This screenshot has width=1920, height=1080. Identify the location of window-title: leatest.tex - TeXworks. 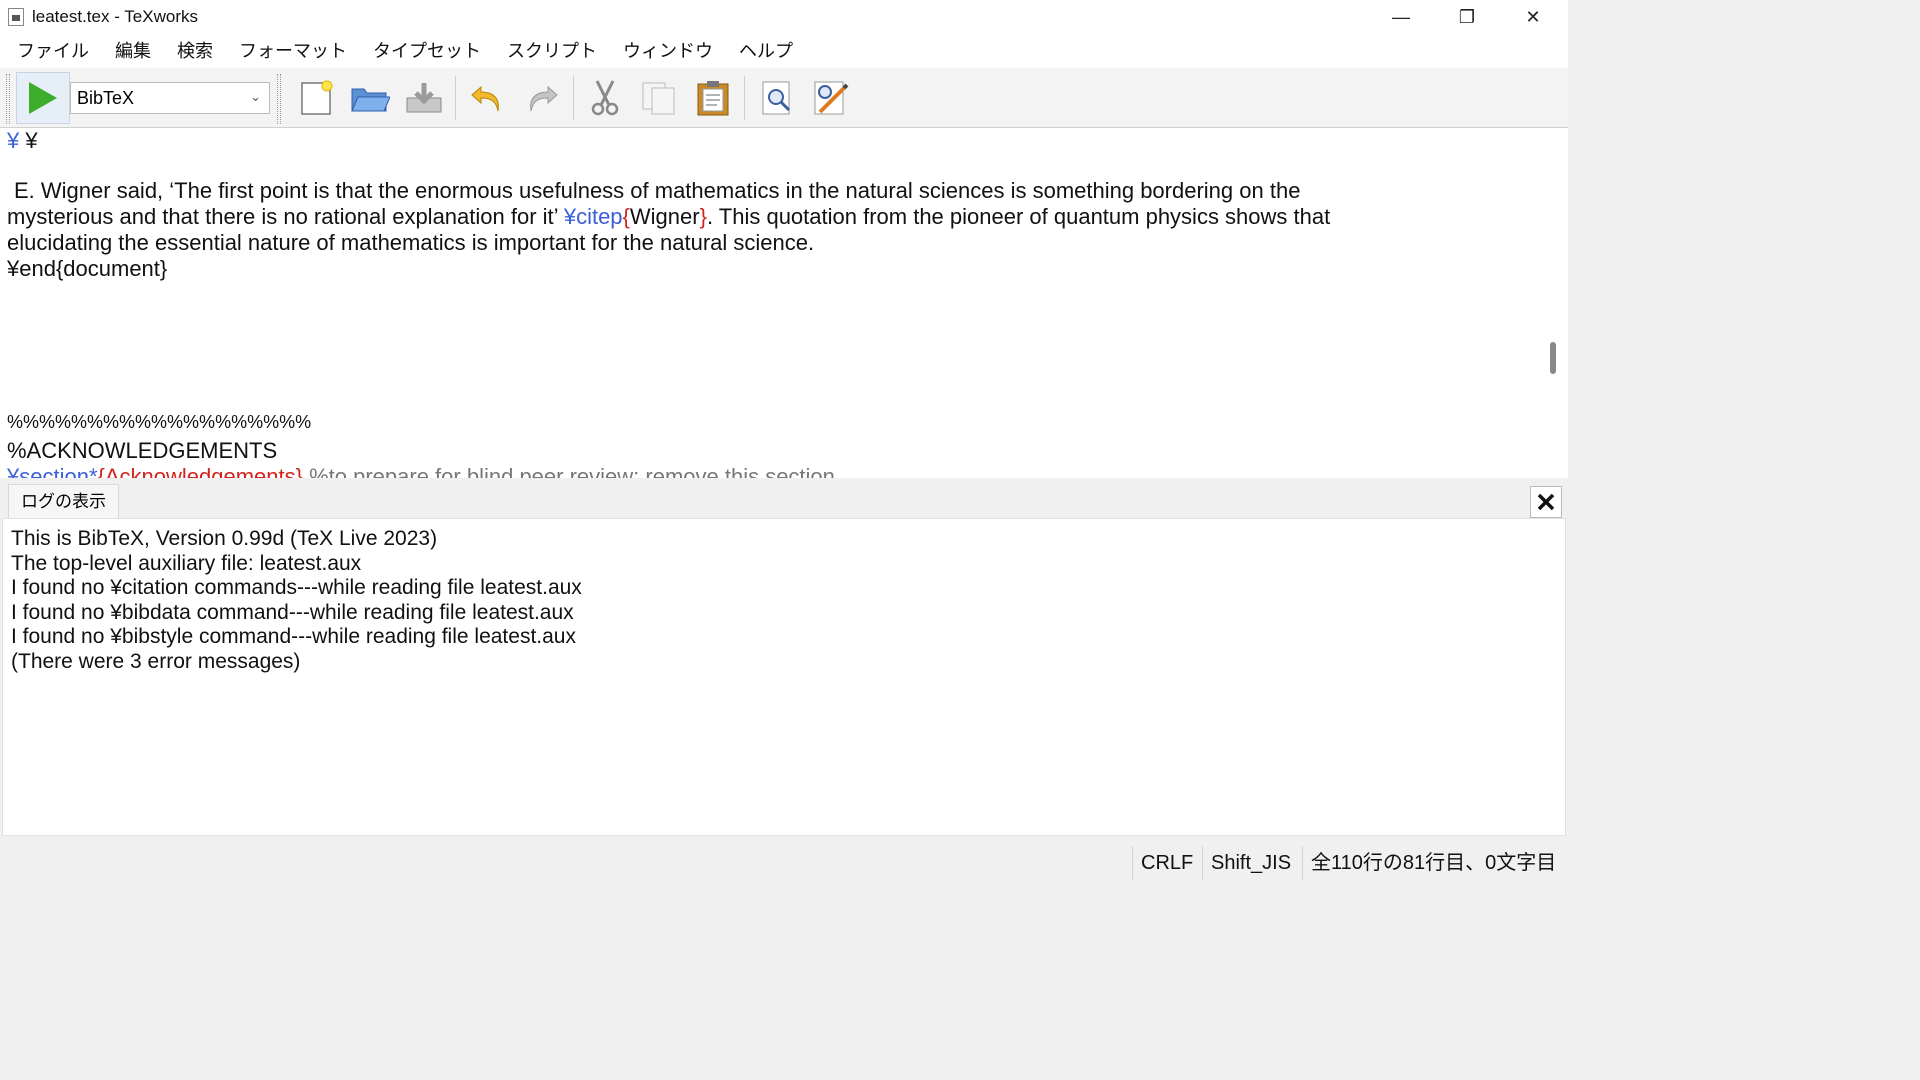
(115, 16).